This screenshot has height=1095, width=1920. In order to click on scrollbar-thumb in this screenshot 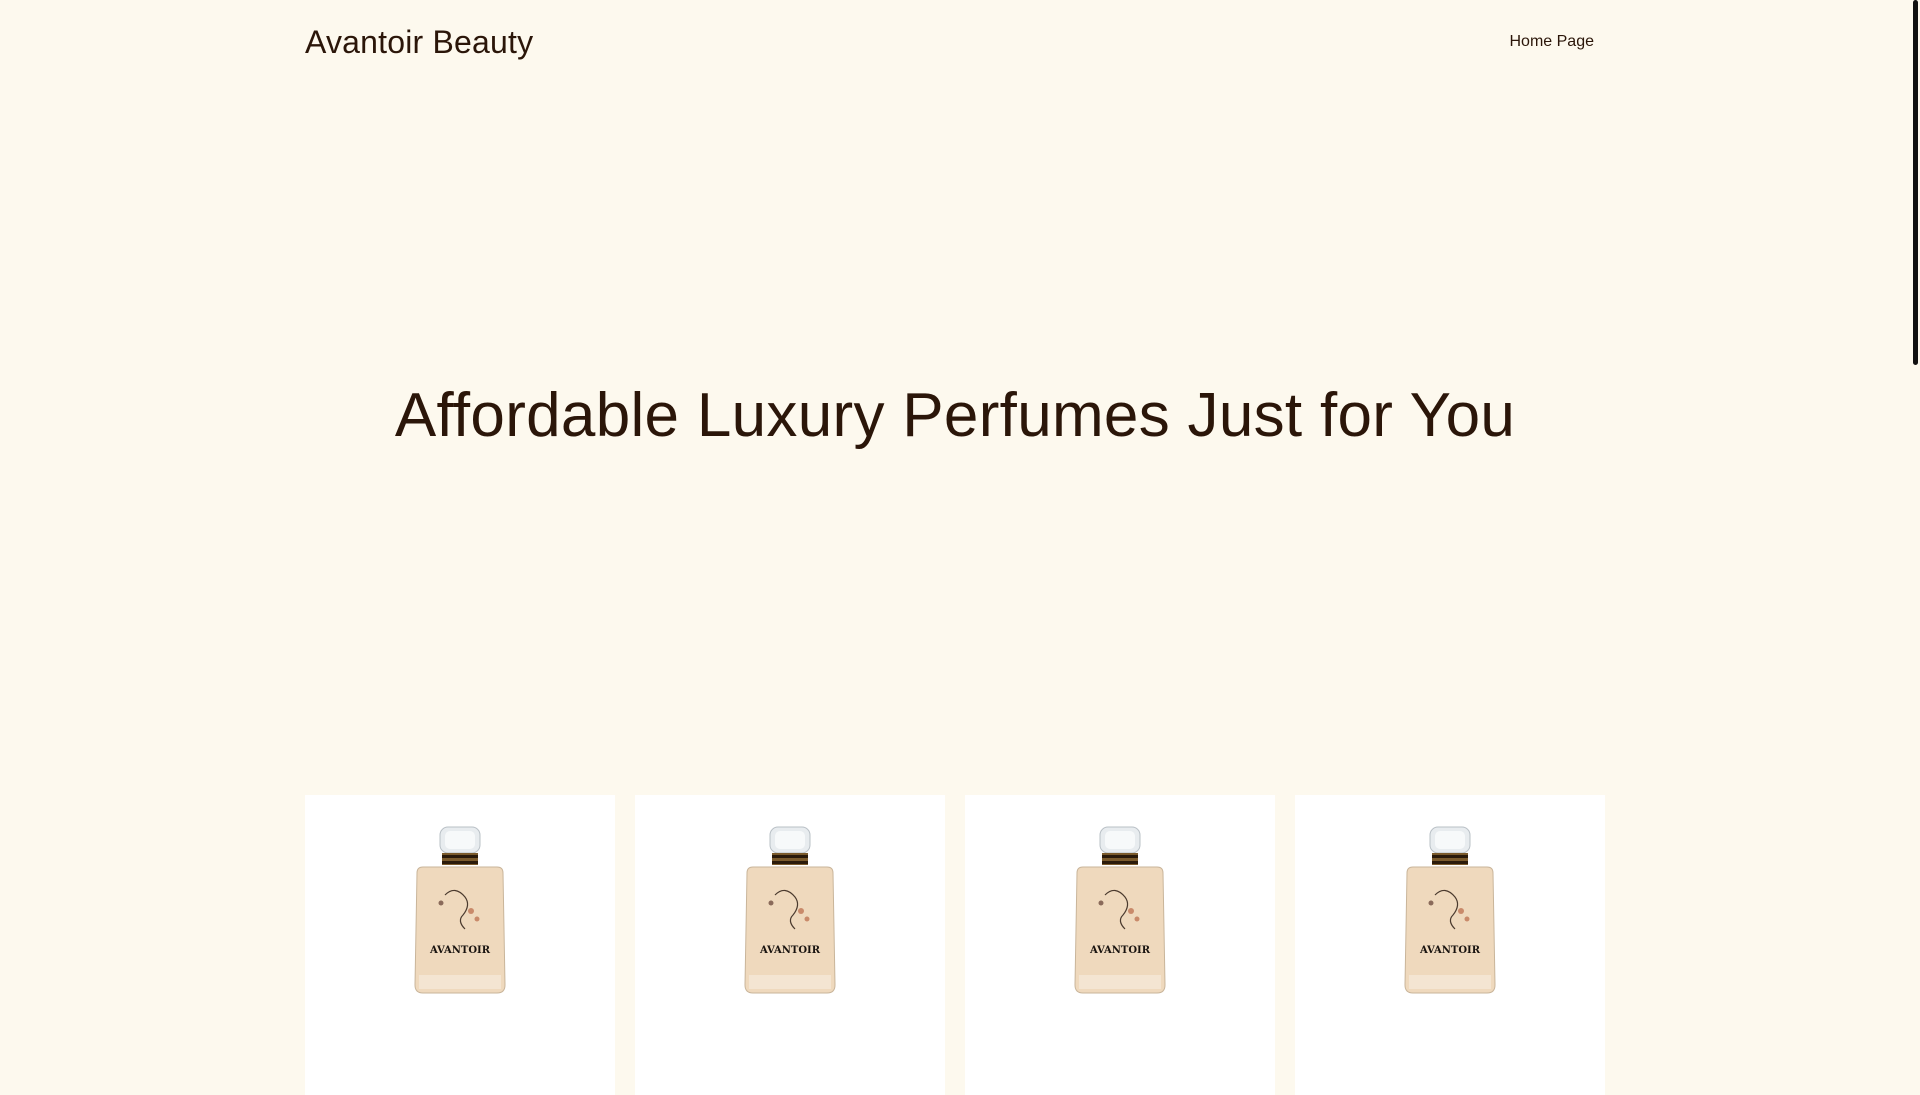, I will do `click(1915, 182)`.